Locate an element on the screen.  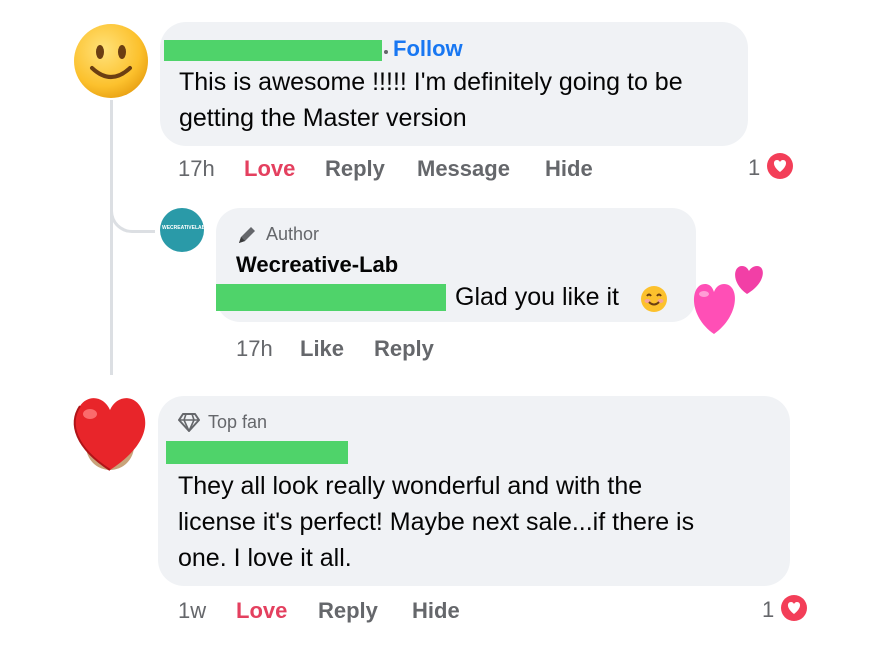
avatar-smiley is located at coordinates (111, 61).